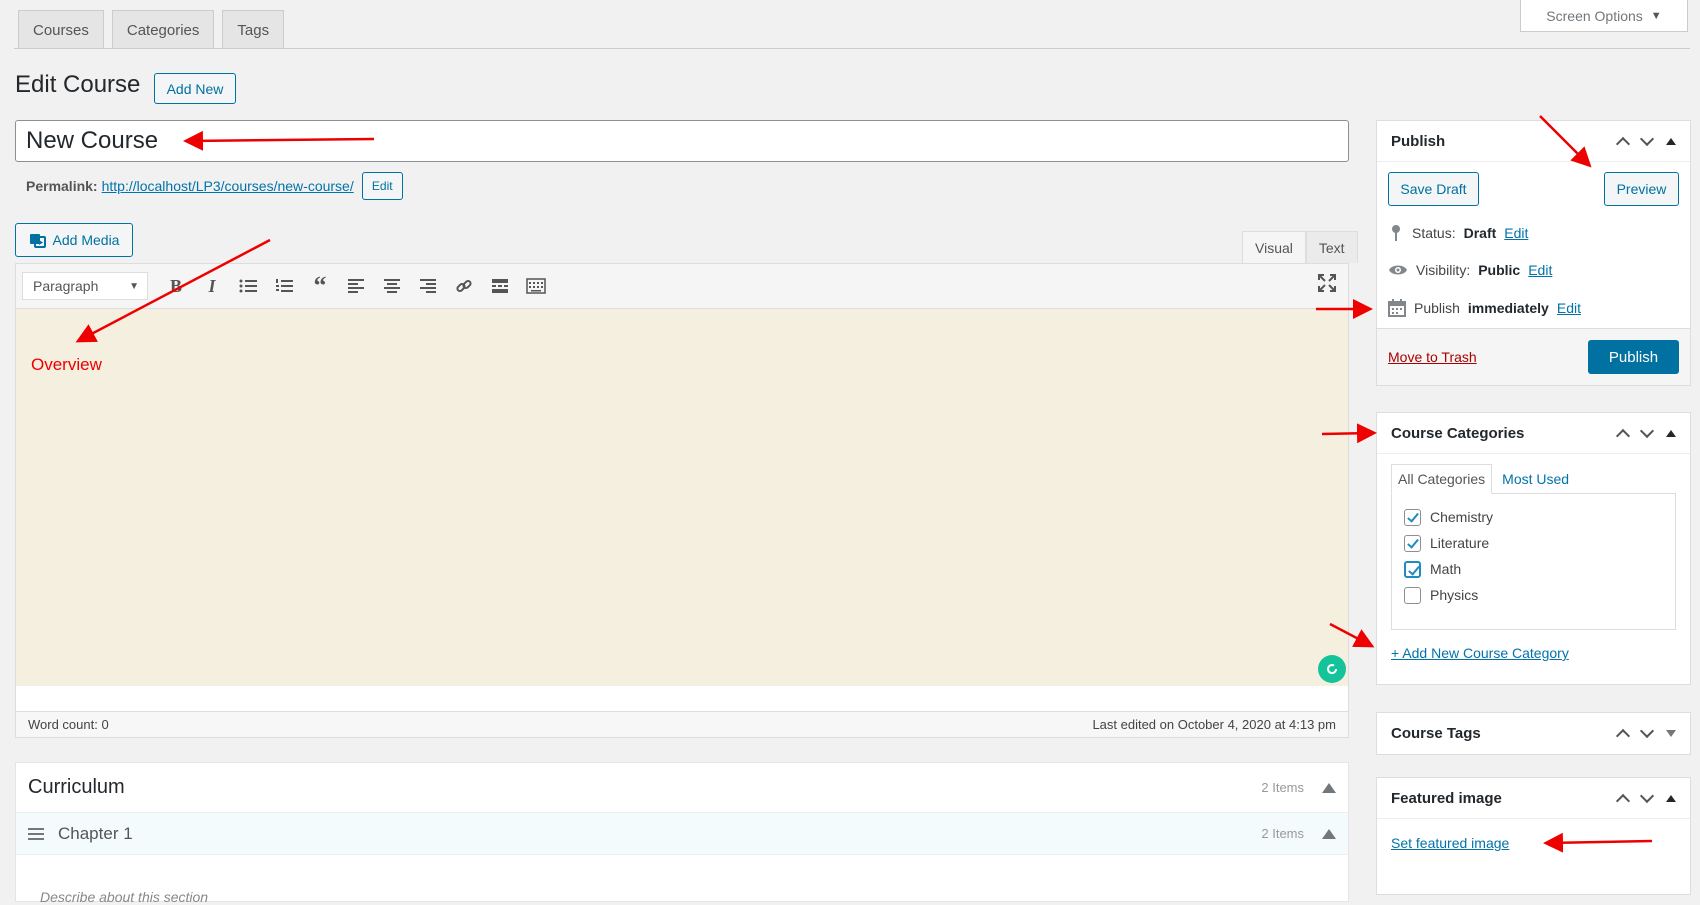  What do you see at coordinates (195, 88) in the screenshot?
I see `add-new-button: Add New` at bounding box center [195, 88].